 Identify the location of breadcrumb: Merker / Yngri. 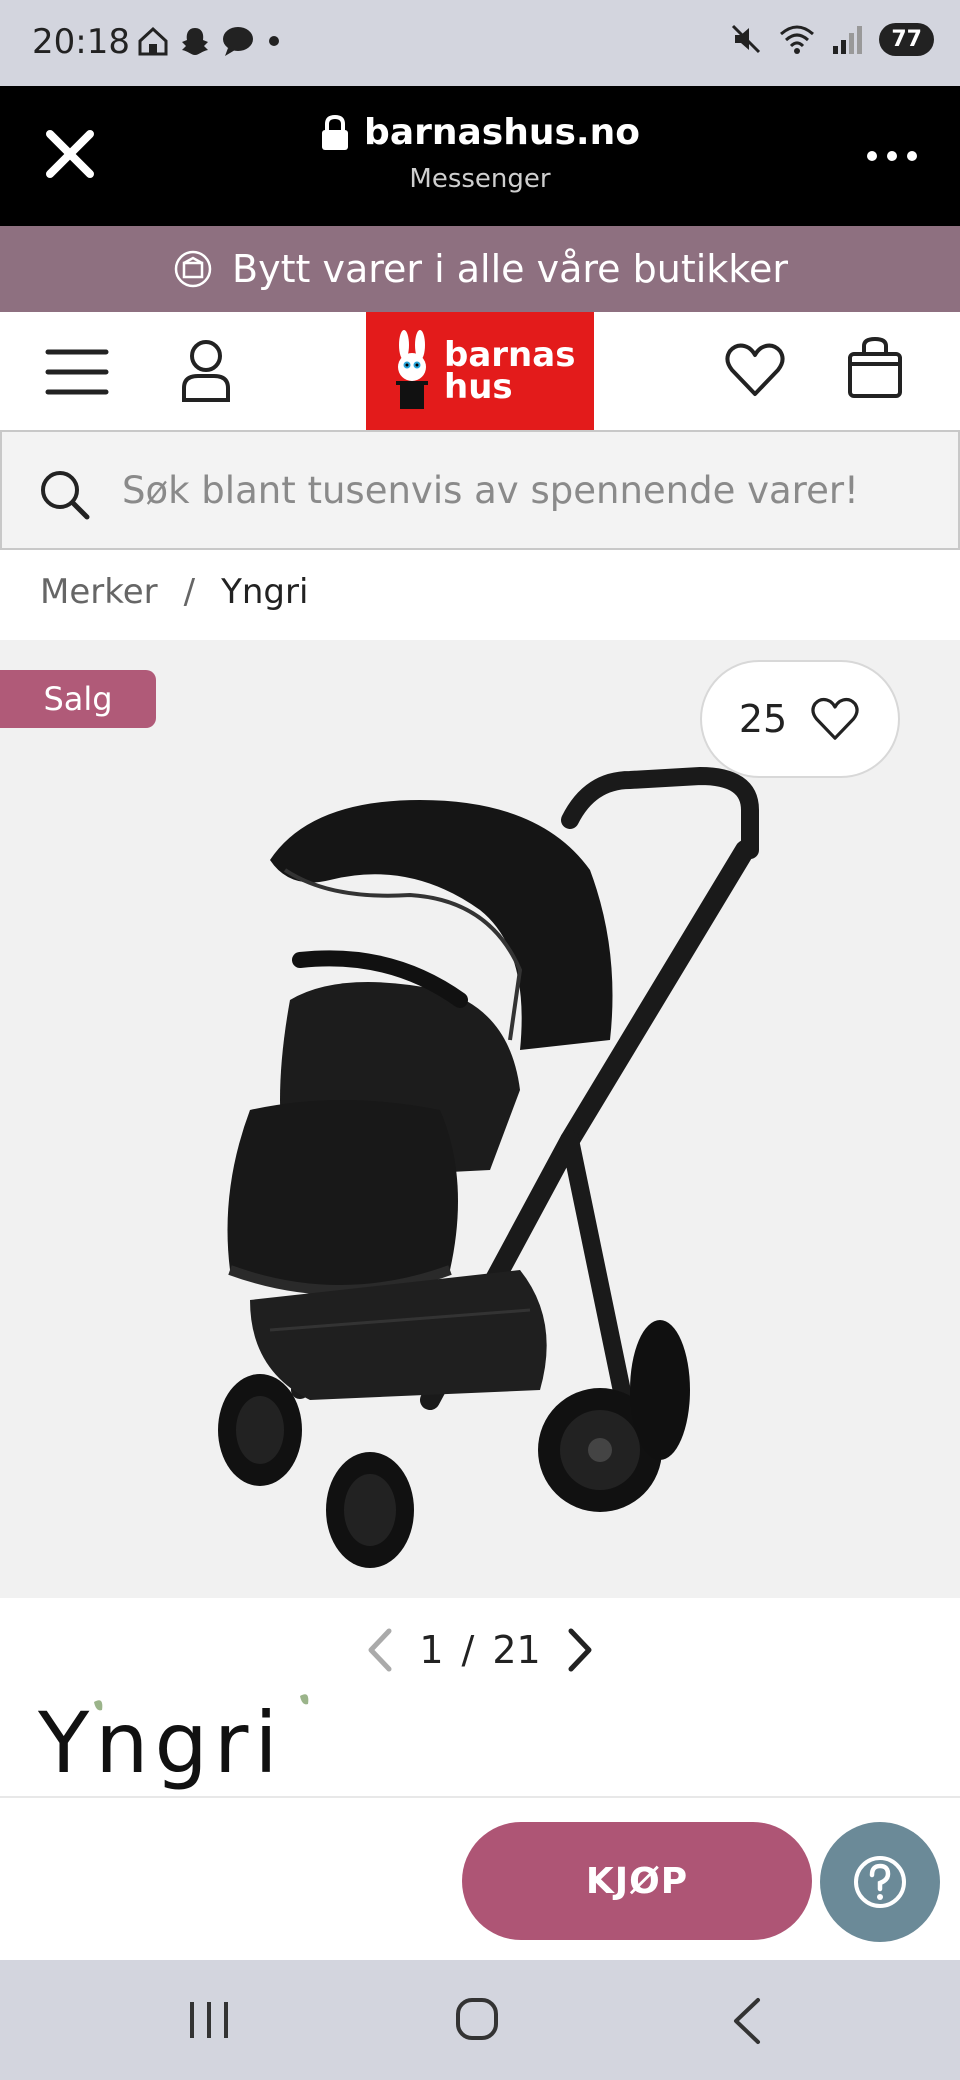
(174, 592).